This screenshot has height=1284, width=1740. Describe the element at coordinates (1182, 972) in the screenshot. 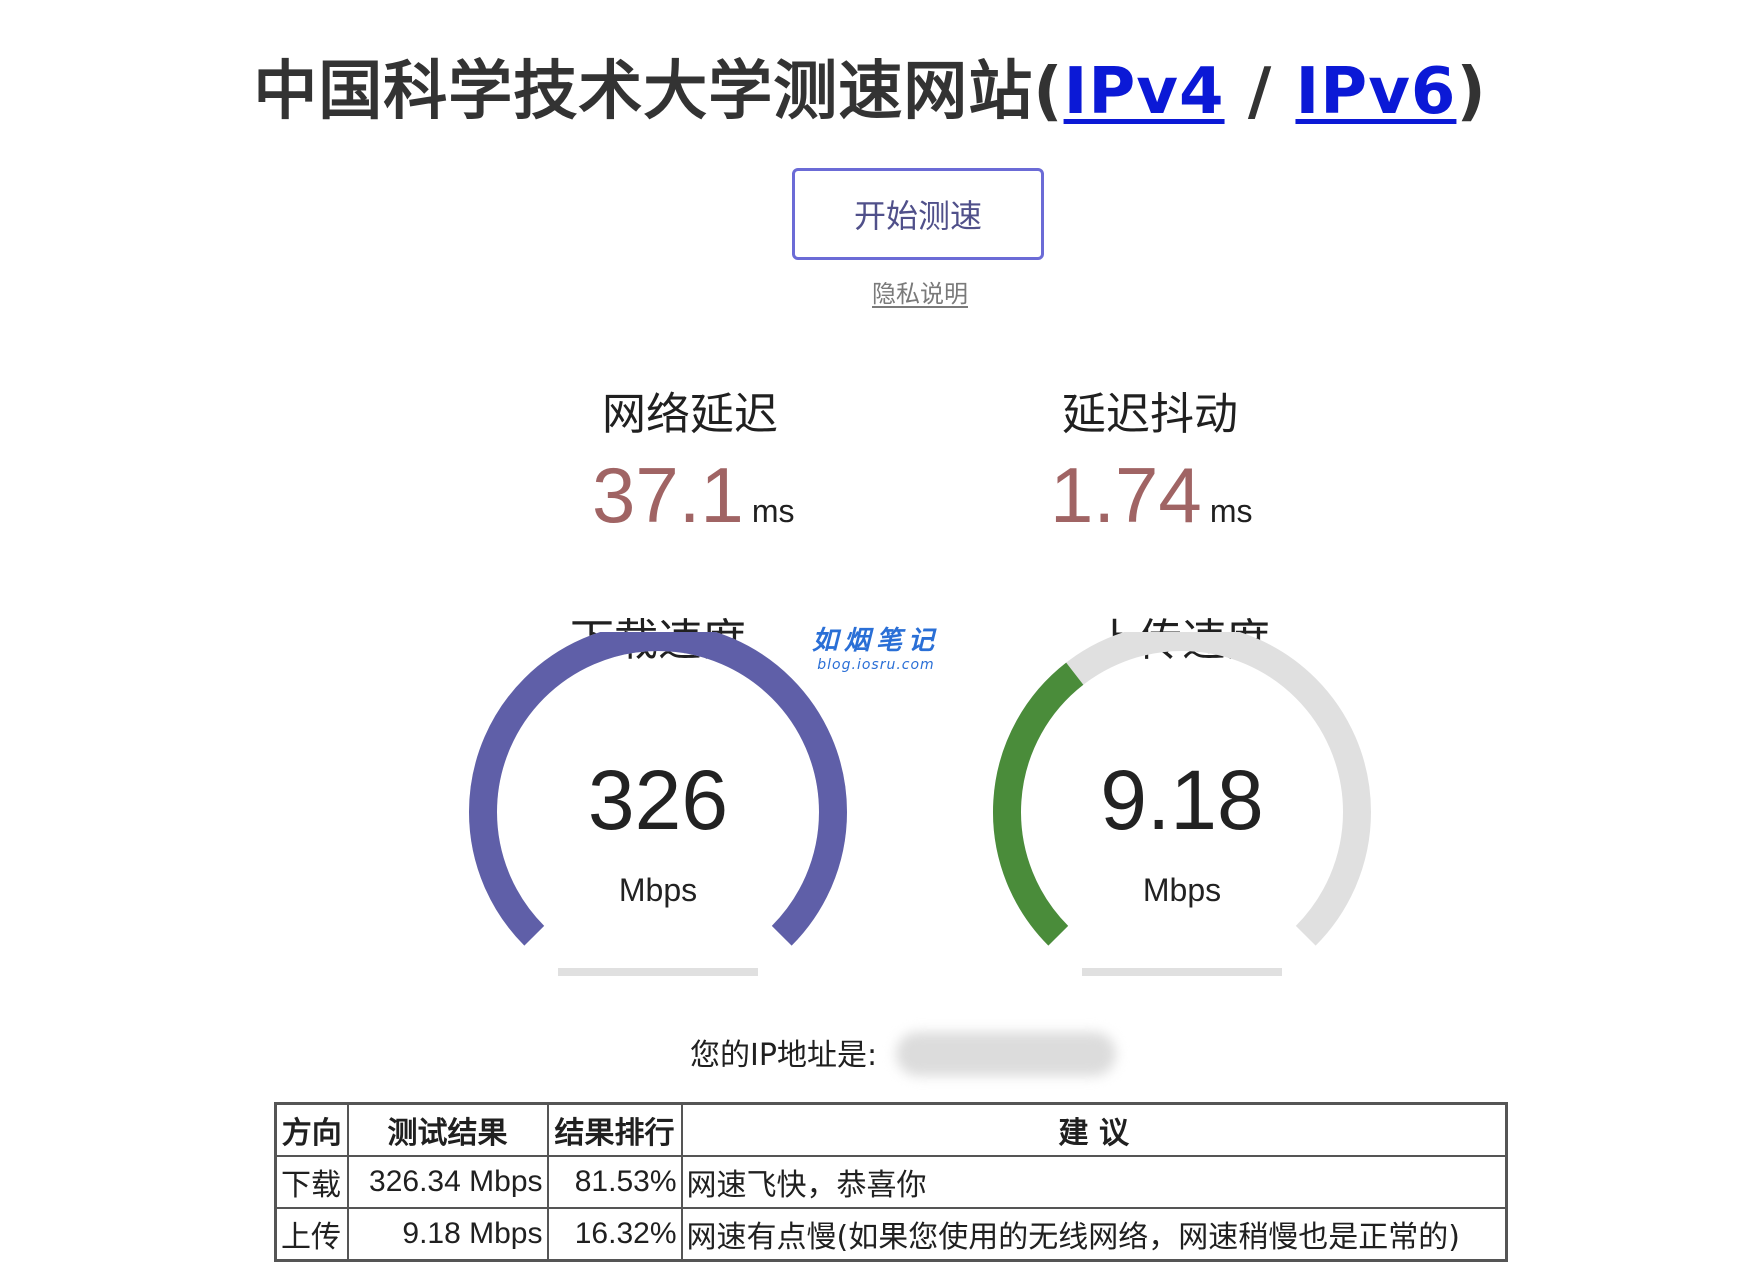

I see `upload-progress-bar` at that location.